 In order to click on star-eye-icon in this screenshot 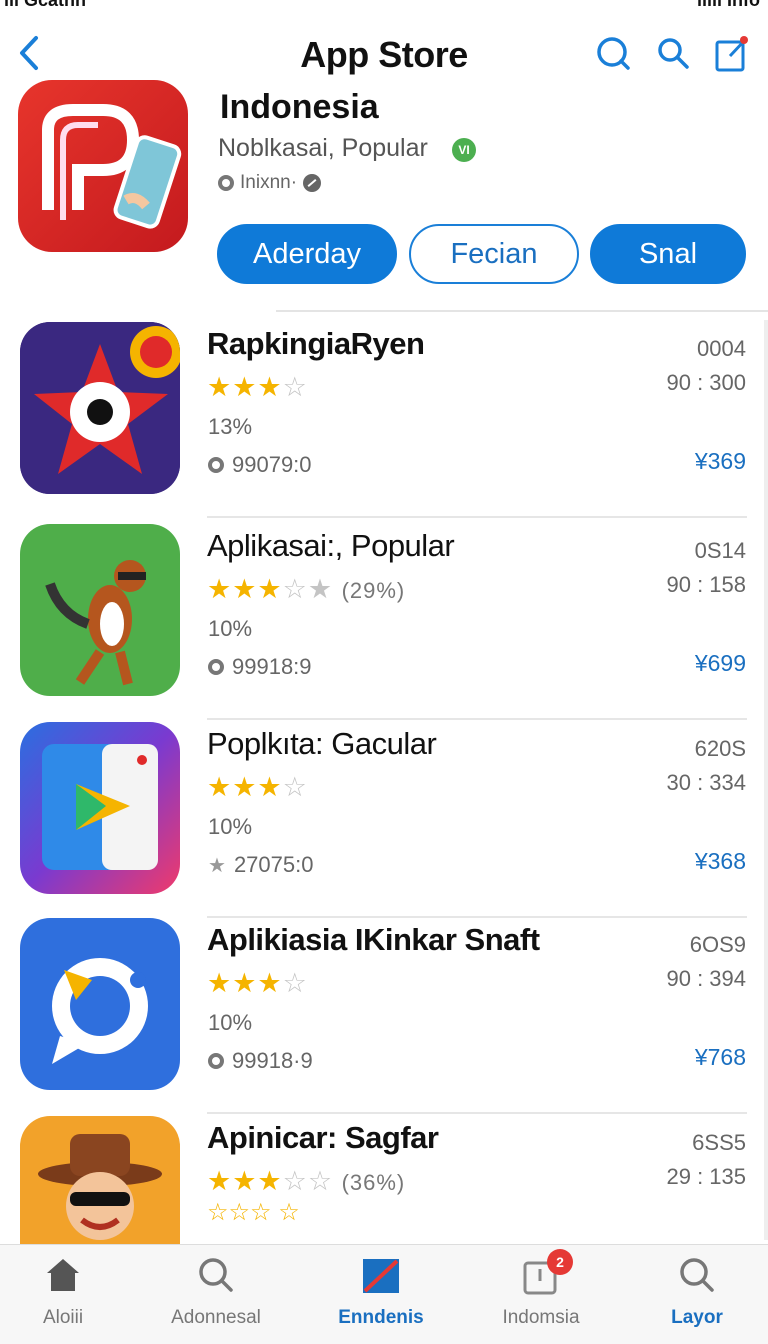, I will do `click(100, 408)`.